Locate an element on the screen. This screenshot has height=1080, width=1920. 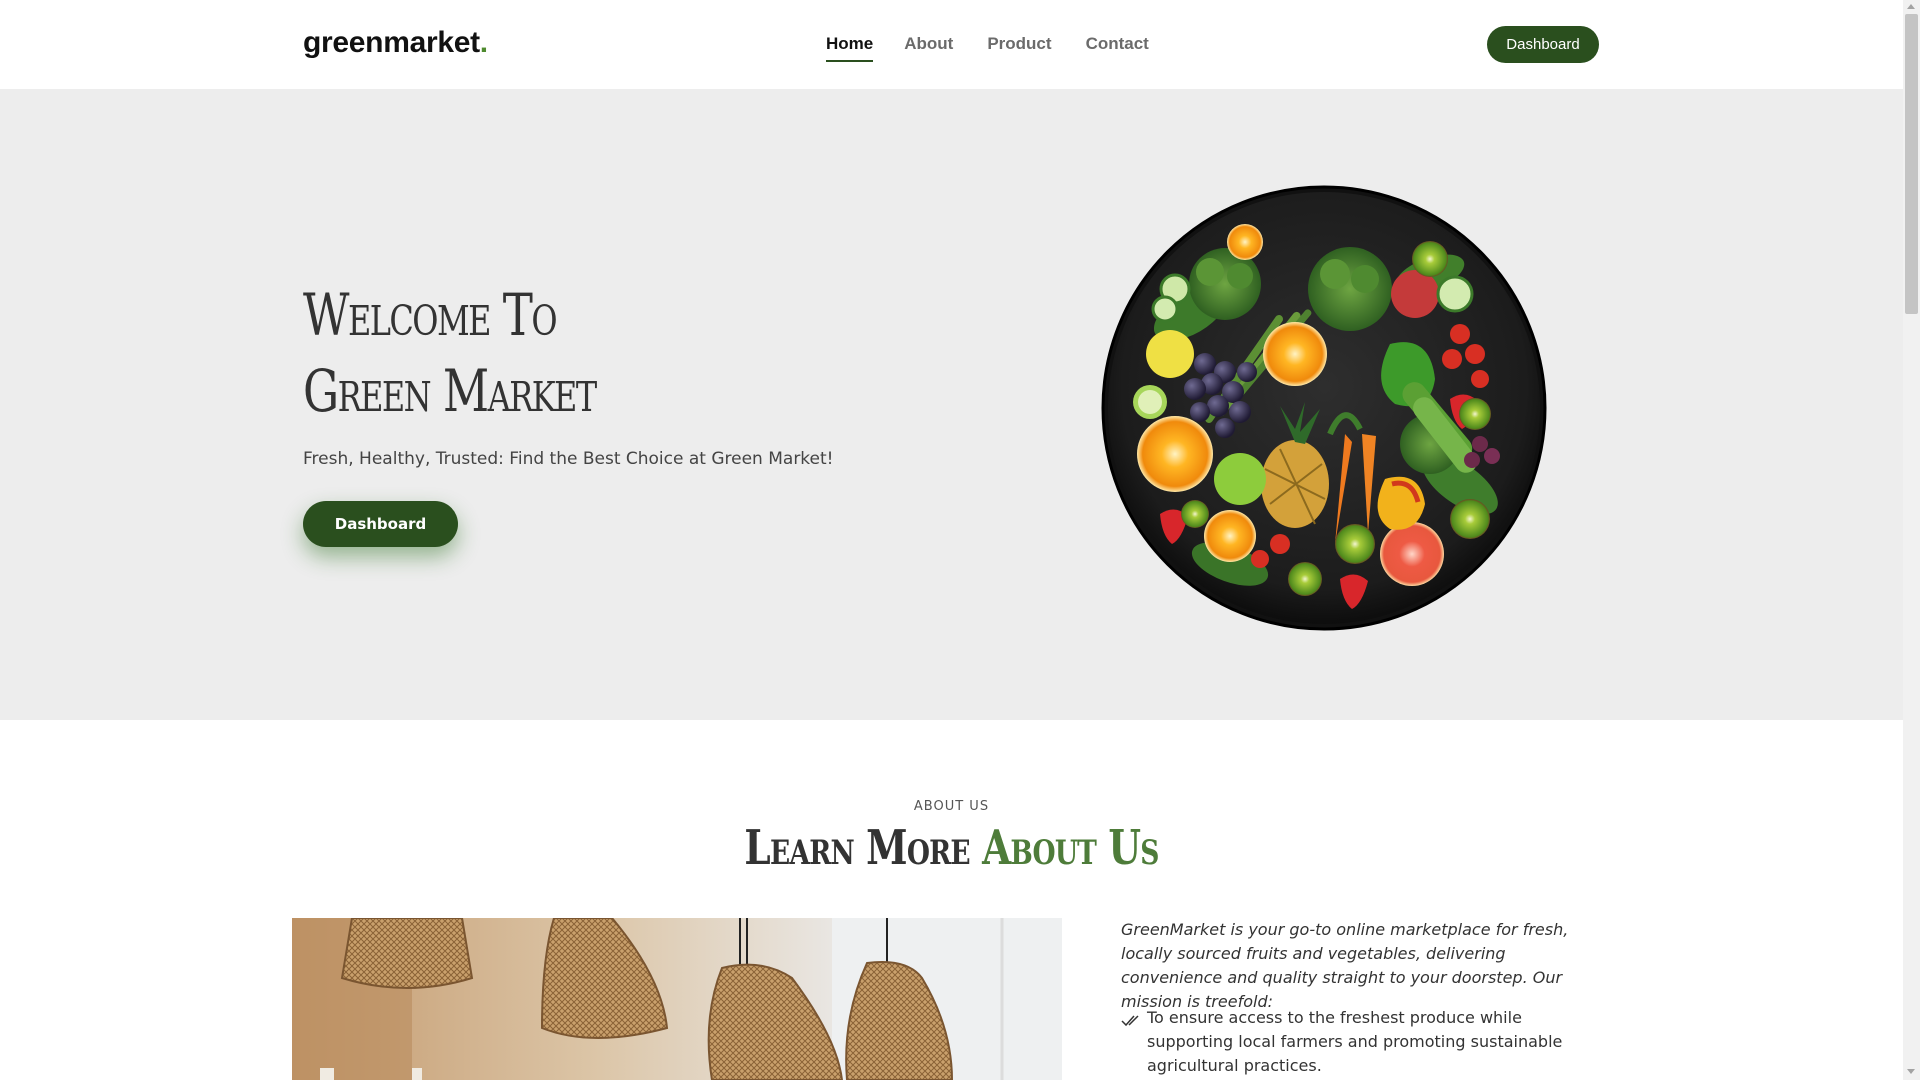
logo: greenmarket. is located at coordinates (395, 43).